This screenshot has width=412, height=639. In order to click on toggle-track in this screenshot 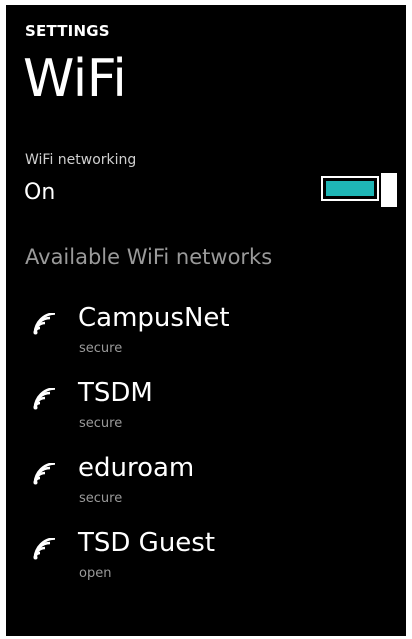, I will do `click(350, 188)`.